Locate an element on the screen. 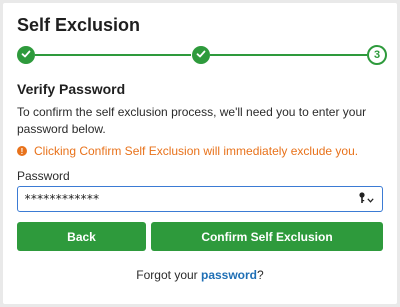  step-2-complete is located at coordinates (201, 55).